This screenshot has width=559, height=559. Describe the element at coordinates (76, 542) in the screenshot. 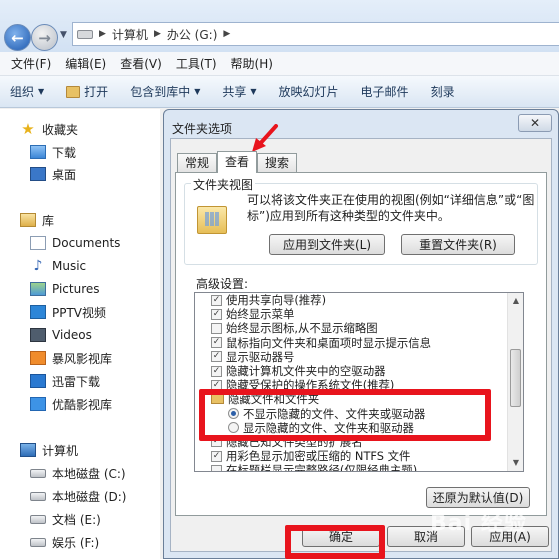

I see `nav-label: 娱乐 (F:)` at that location.